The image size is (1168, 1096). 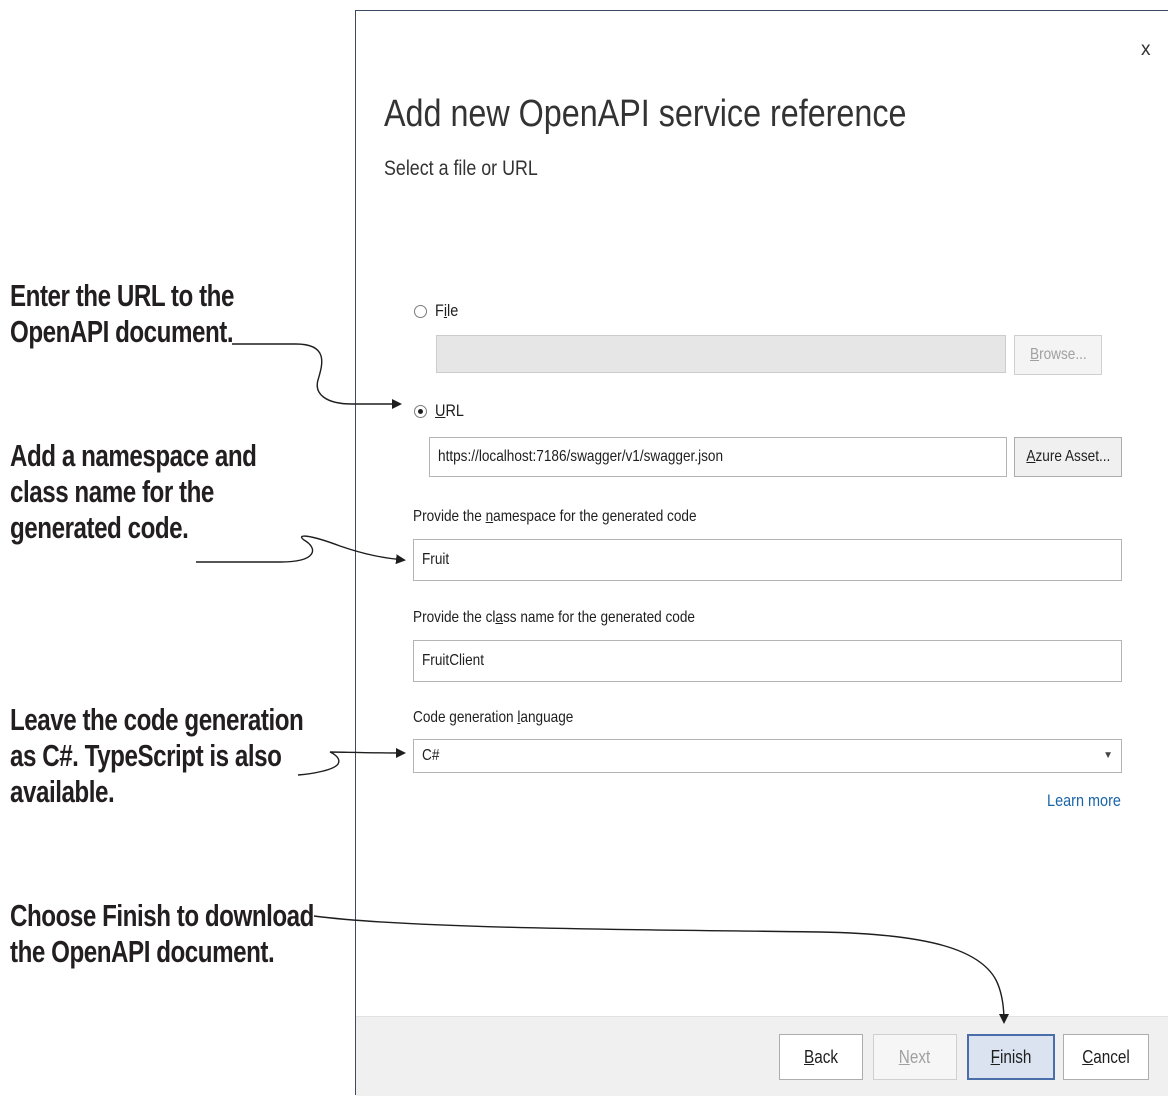 What do you see at coordinates (1011, 1057) in the screenshot?
I see `finish-button: Finish` at bounding box center [1011, 1057].